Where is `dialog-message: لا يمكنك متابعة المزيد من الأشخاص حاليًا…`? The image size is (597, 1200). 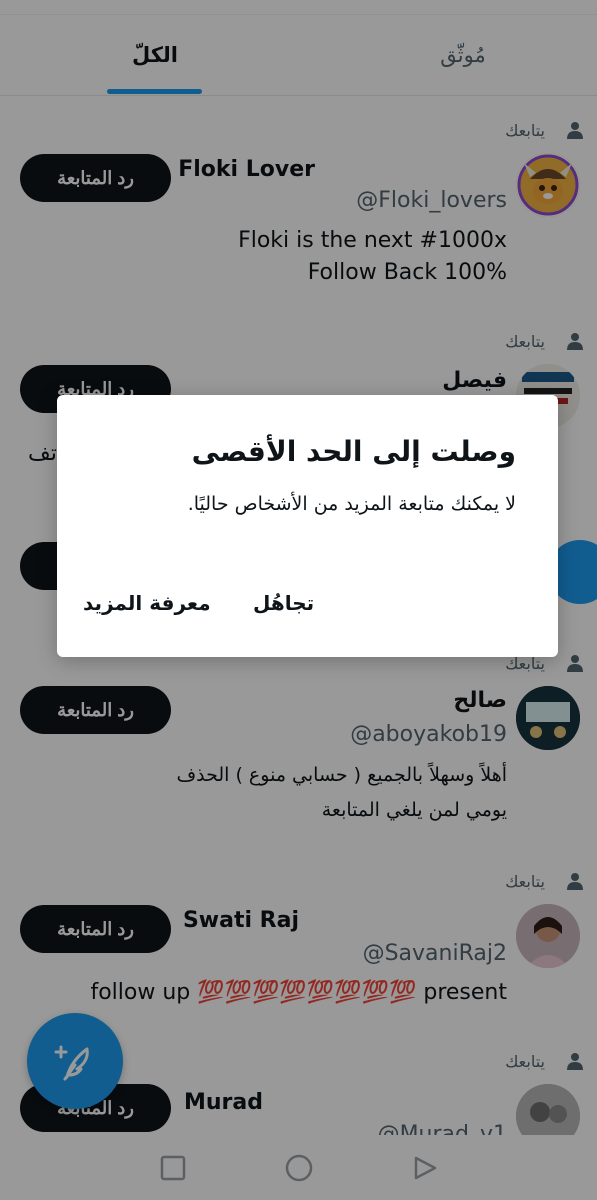 dialog-message: لا يمكنك متابعة المزيد من الأشخاص حاليًا… is located at coordinates (351, 504).